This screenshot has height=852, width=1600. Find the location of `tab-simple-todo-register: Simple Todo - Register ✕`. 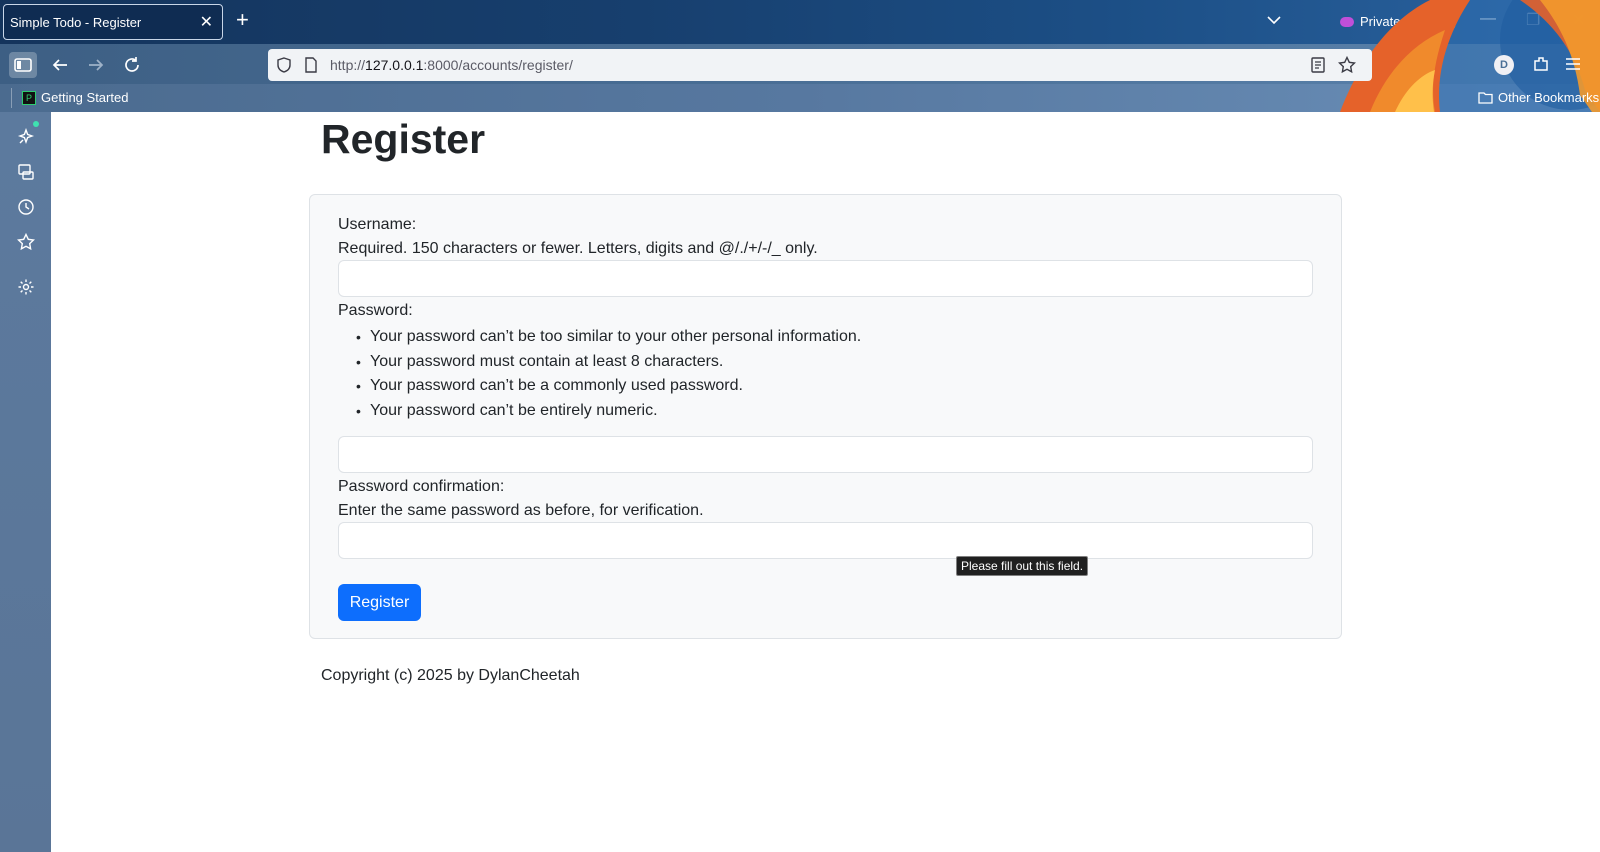

tab-simple-todo-register: Simple Todo - Register ✕ is located at coordinates (113, 22).